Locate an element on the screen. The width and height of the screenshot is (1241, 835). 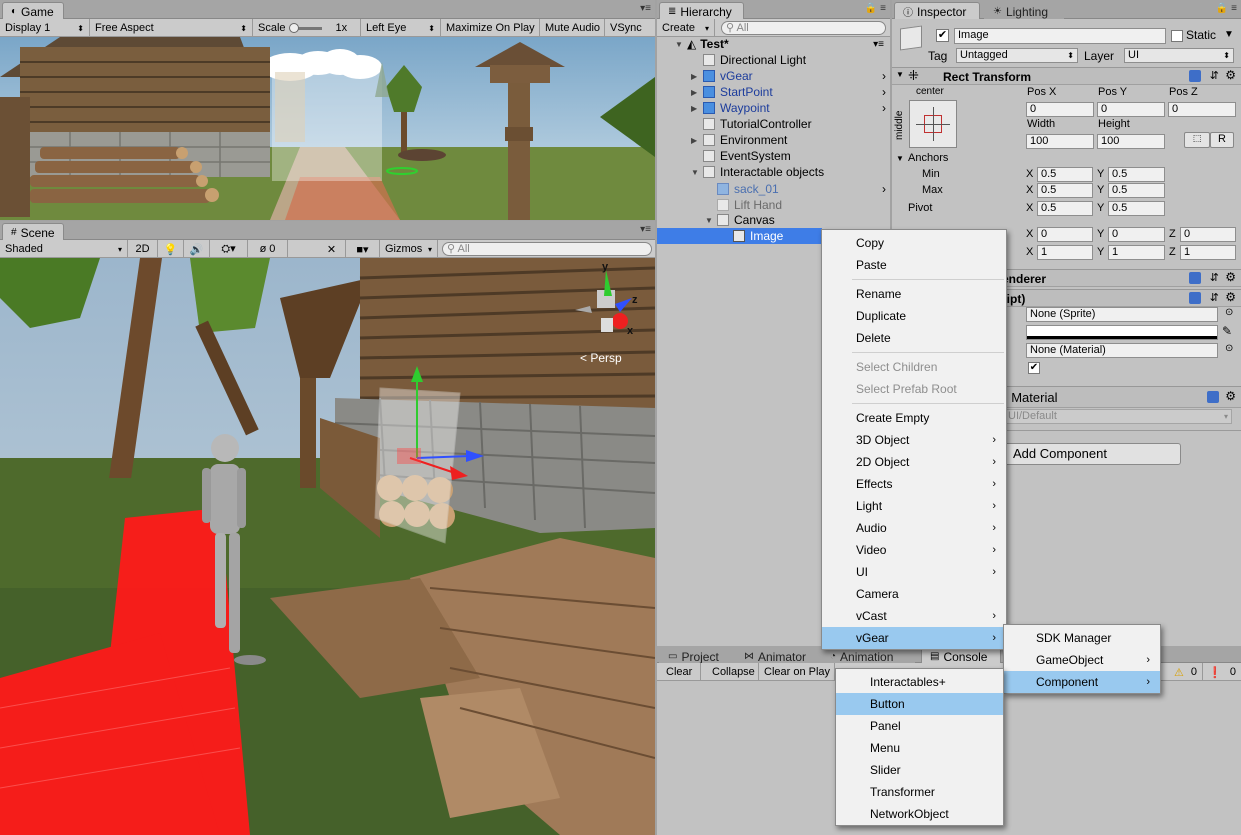
menu-item-light: Light › is located at coordinates (914, 506).